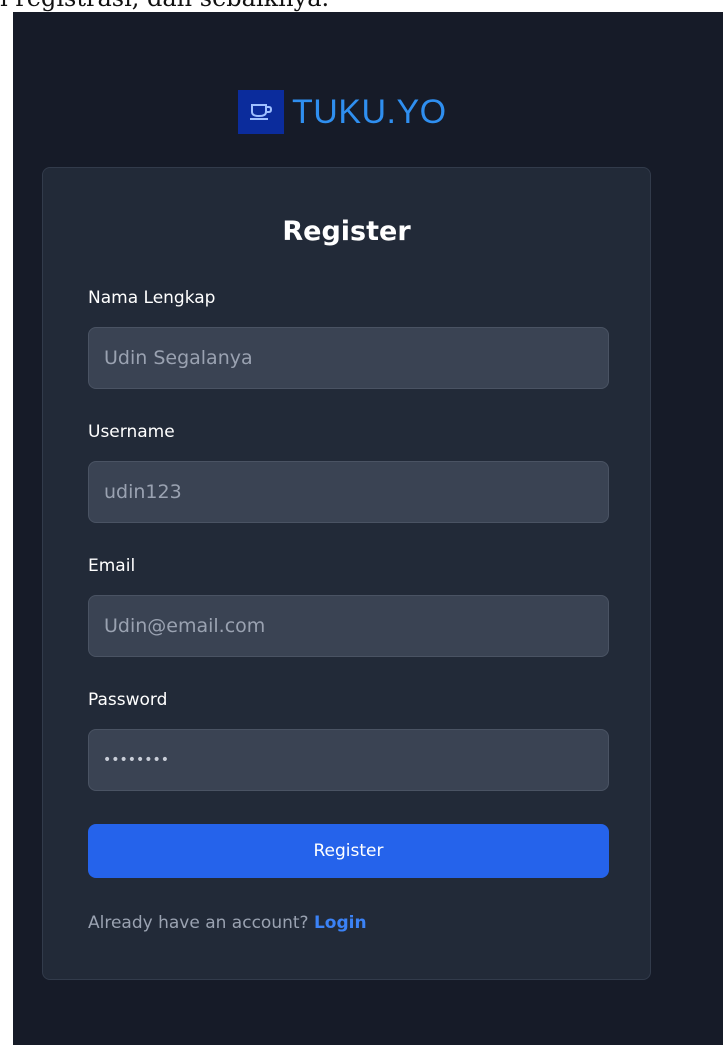 Image resolution: width=723 pixels, height=1045 pixels. What do you see at coordinates (348, 492) in the screenshot?
I see `username-input` at bounding box center [348, 492].